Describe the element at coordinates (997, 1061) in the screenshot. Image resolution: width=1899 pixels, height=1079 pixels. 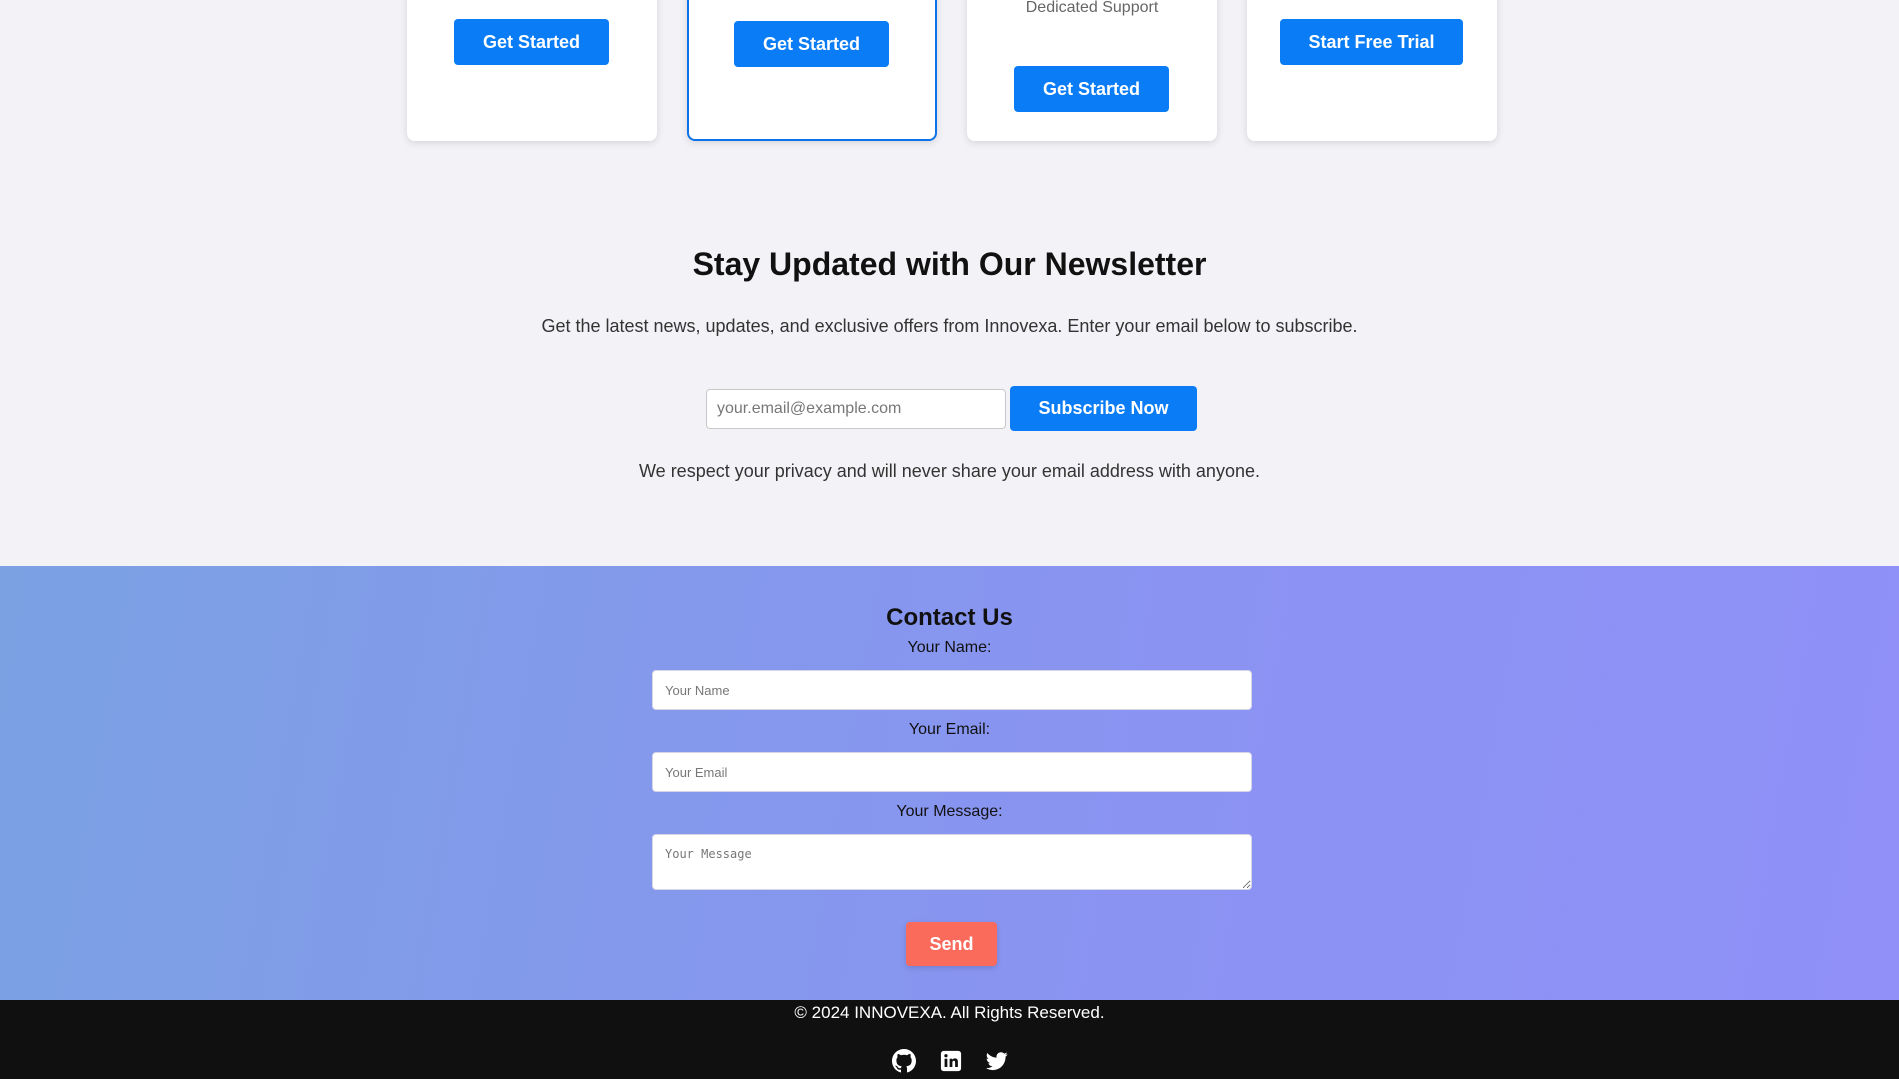
I see `twitter-icon` at that location.